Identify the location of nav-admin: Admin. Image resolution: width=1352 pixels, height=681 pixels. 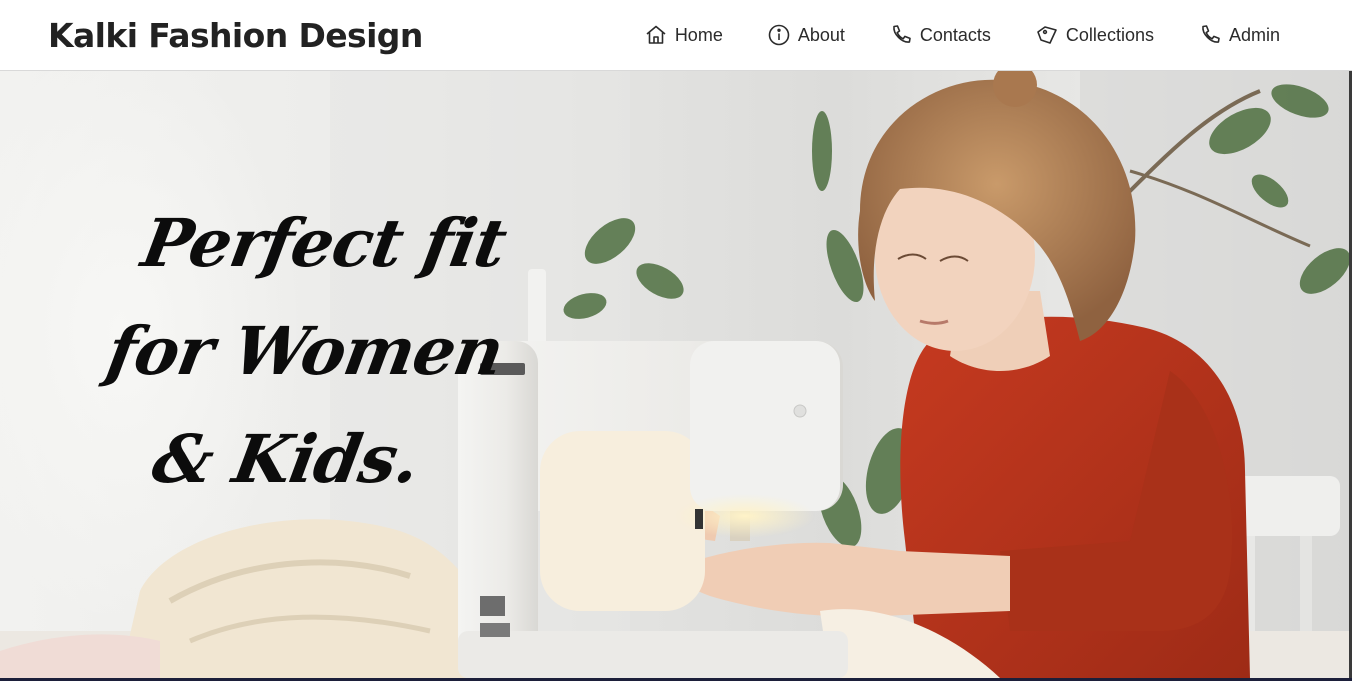
(1239, 35).